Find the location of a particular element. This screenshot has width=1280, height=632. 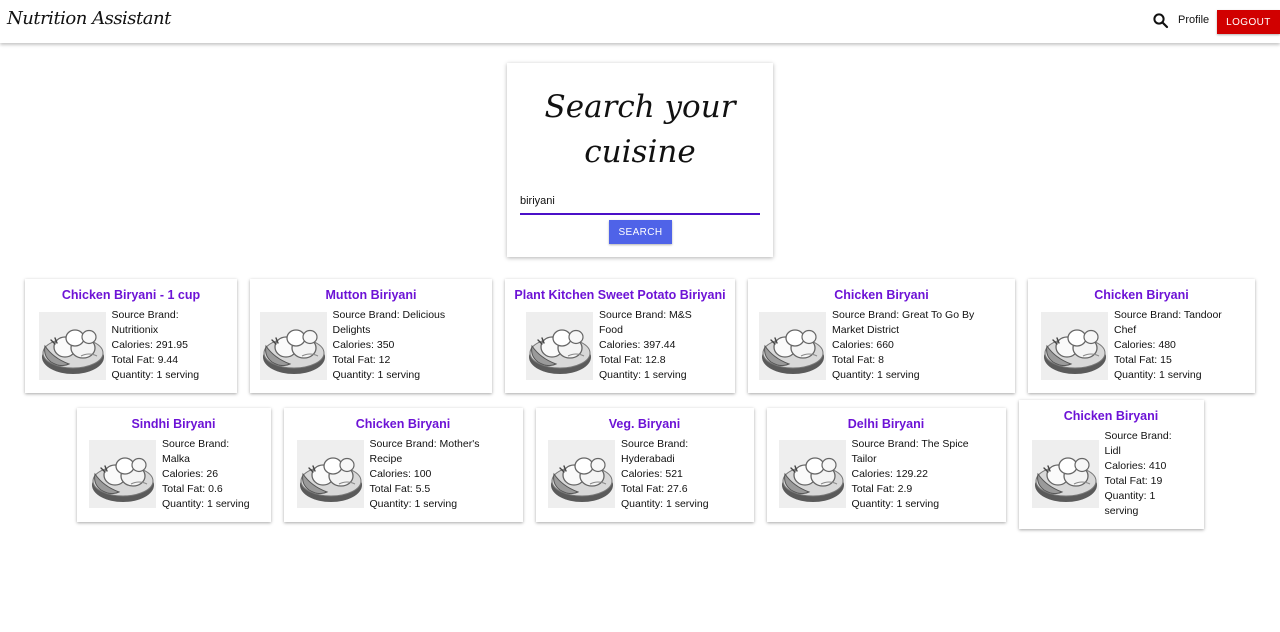

food-name: Delhi Biryani is located at coordinates (886, 423).